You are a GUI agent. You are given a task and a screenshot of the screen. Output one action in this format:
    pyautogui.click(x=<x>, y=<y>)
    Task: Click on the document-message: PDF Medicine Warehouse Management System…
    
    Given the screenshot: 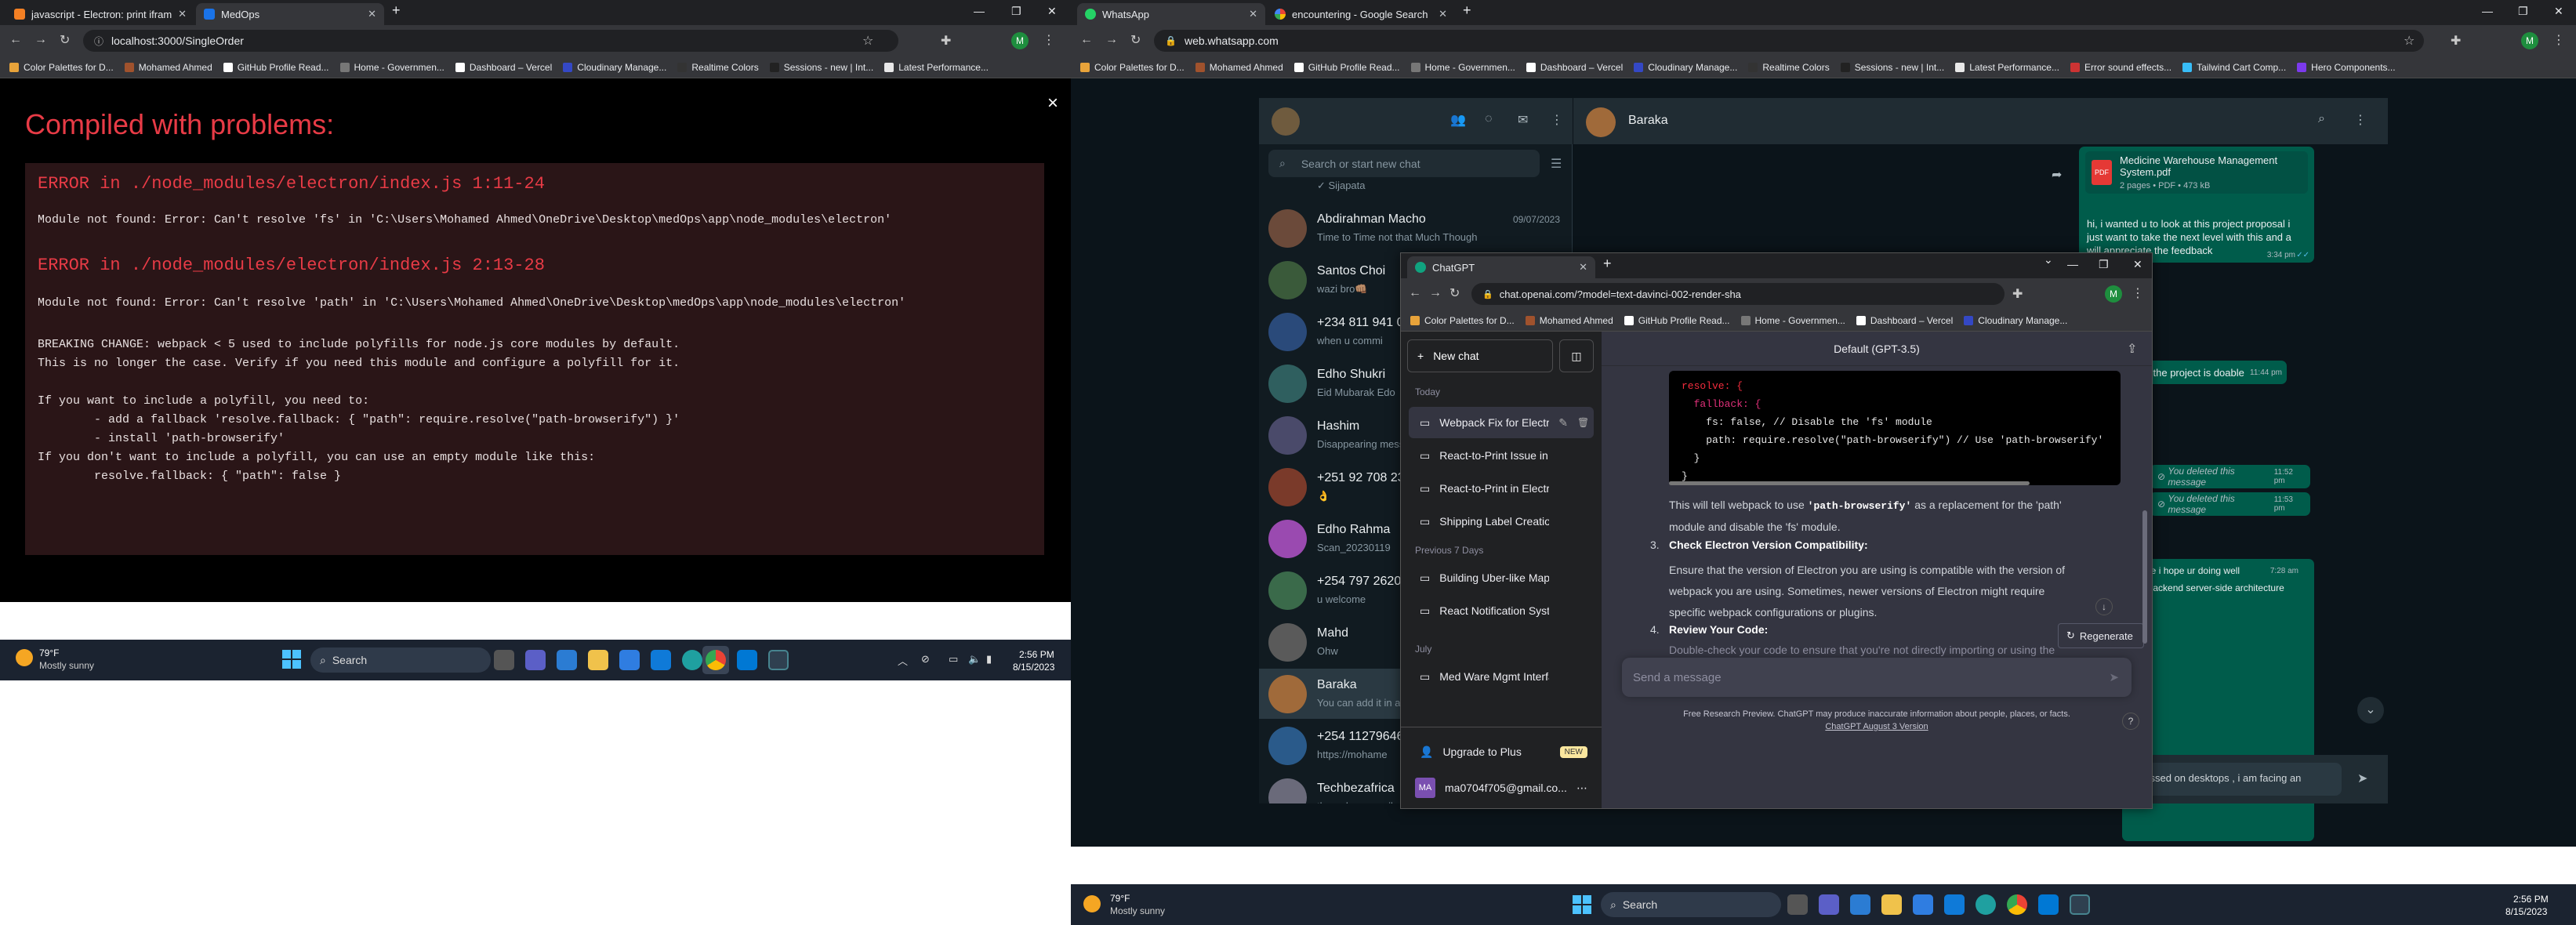 What is the action you would take?
    pyautogui.click(x=2196, y=205)
    